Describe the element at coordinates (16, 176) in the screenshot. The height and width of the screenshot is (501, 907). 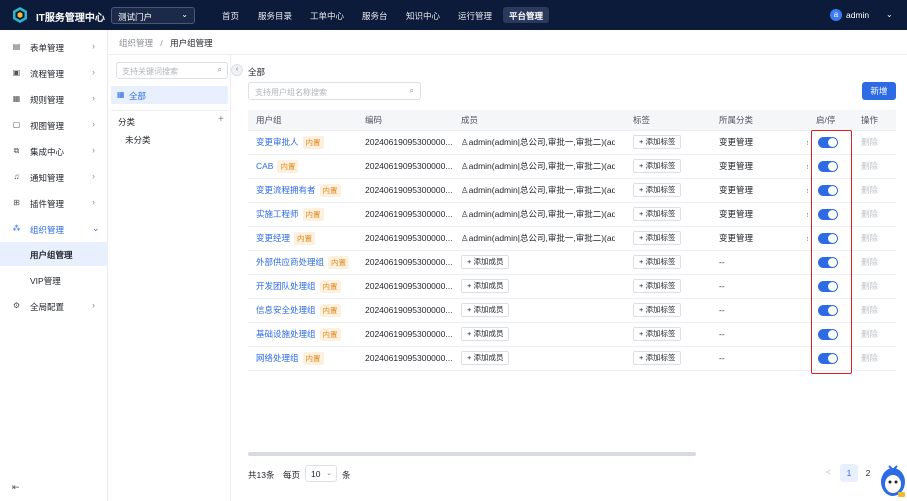
I see `bell-icon: ♫` at that location.